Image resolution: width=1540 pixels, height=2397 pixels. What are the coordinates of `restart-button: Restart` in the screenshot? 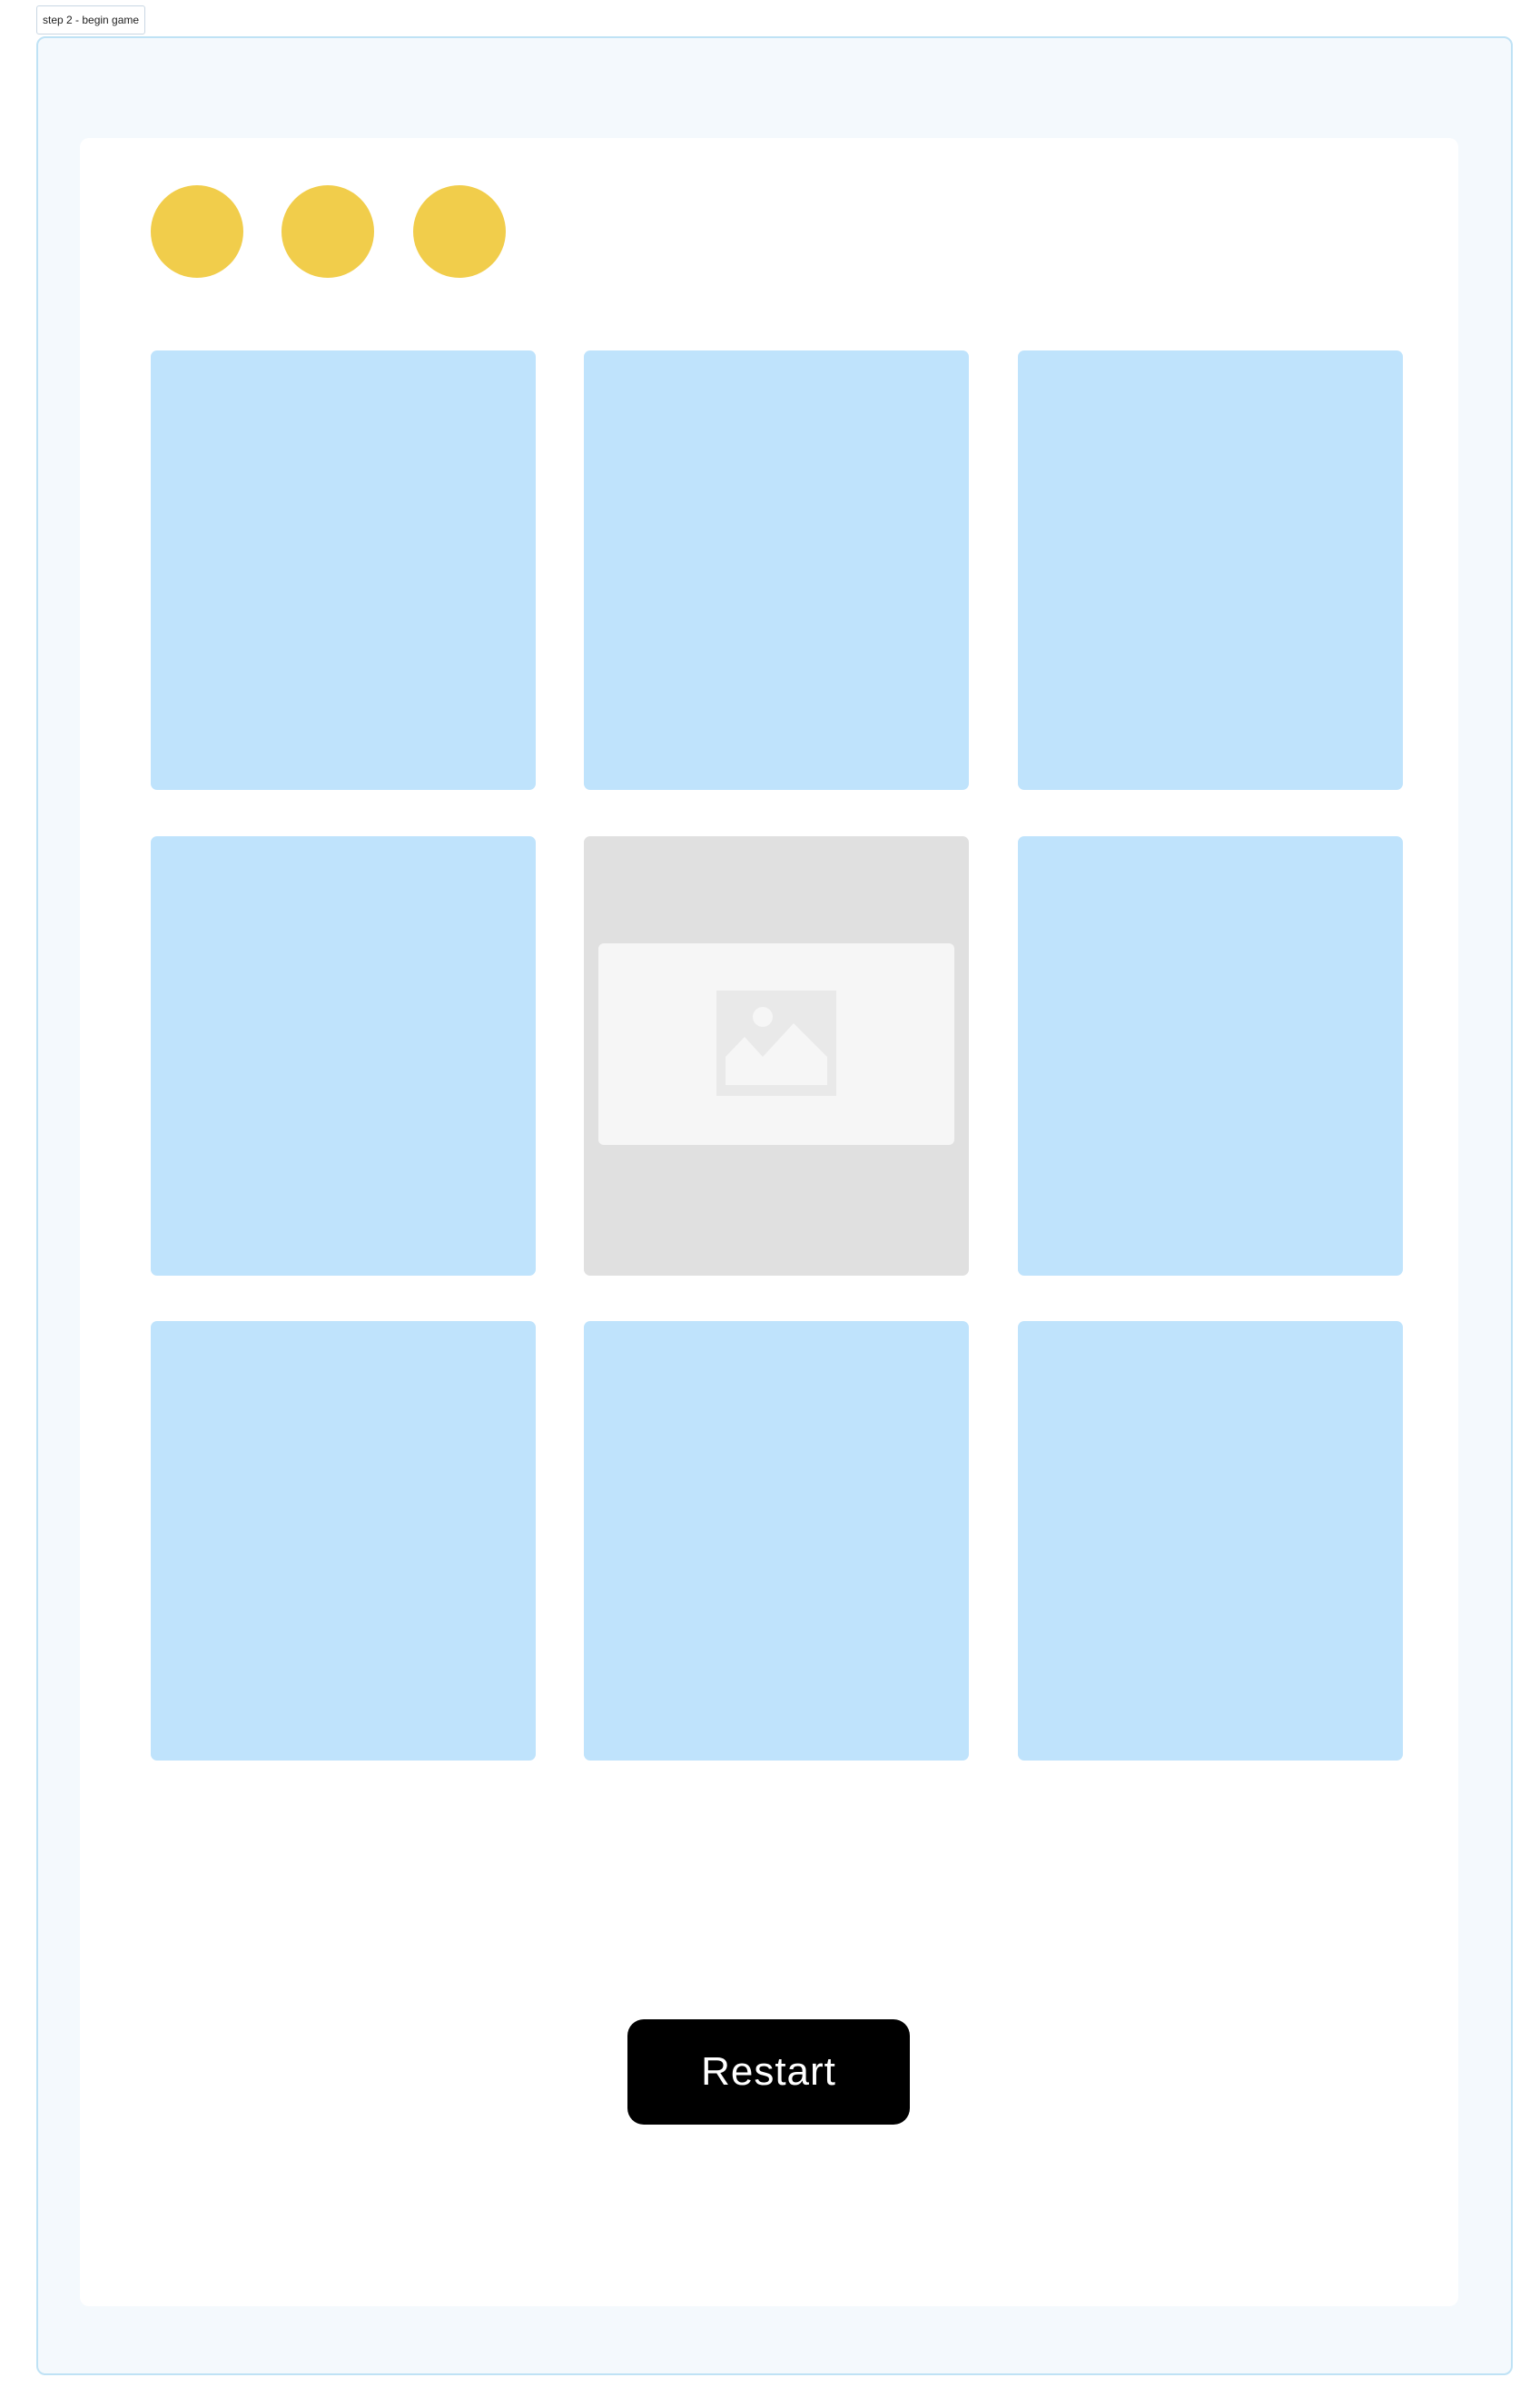 It's located at (768, 2072).